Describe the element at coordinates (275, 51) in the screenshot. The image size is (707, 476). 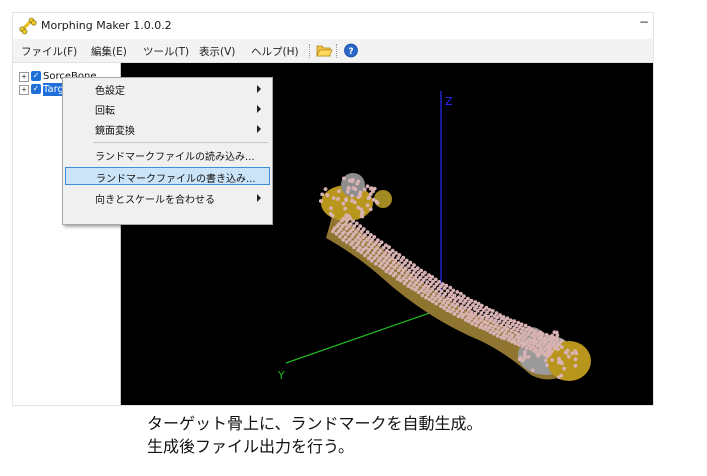
I see `menu-help: ヘルプ(H)` at that location.